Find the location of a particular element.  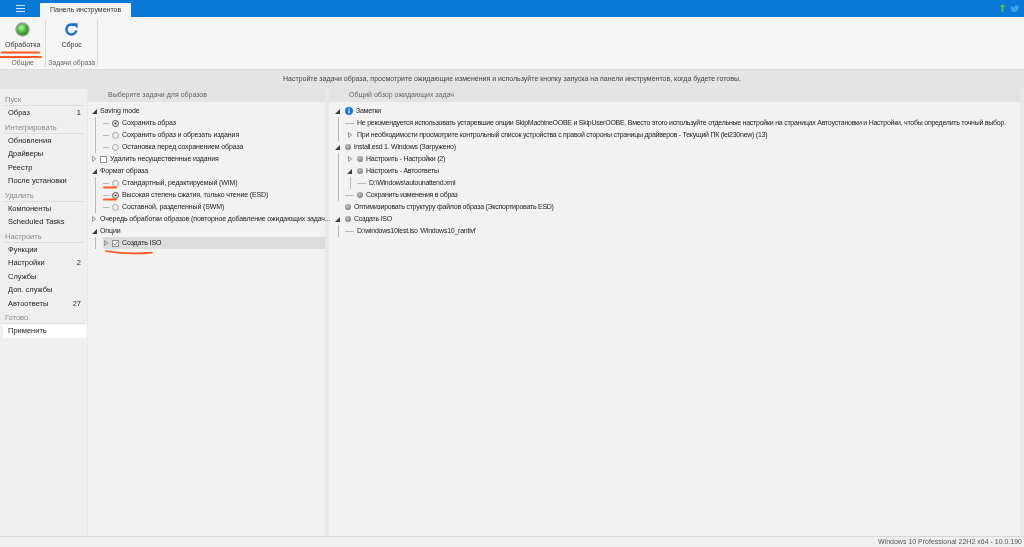

orb-icon is located at coordinates (23, 29).